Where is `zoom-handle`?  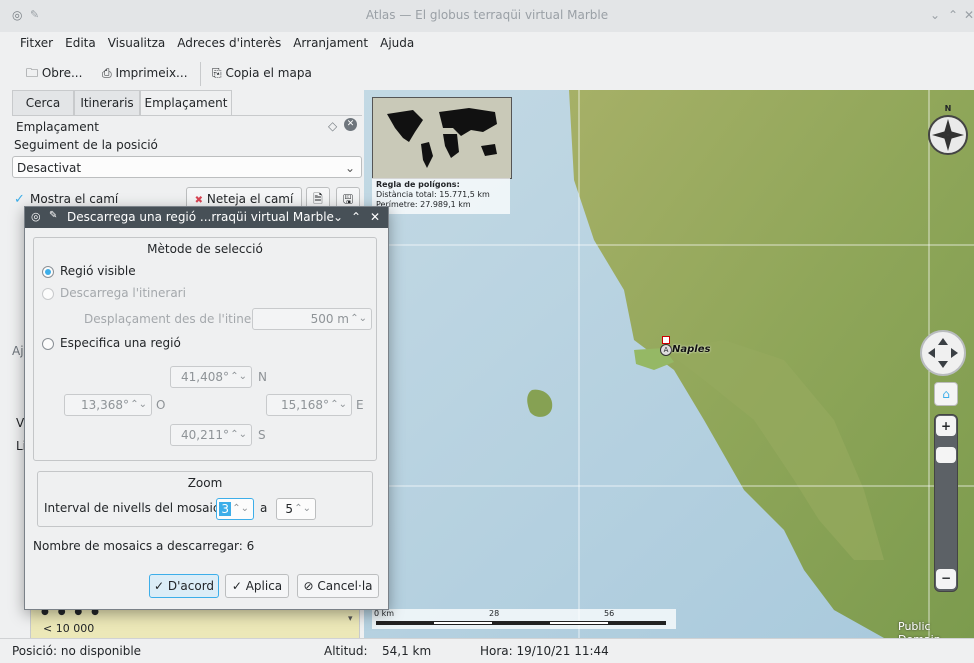
zoom-handle is located at coordinates (946, 455).